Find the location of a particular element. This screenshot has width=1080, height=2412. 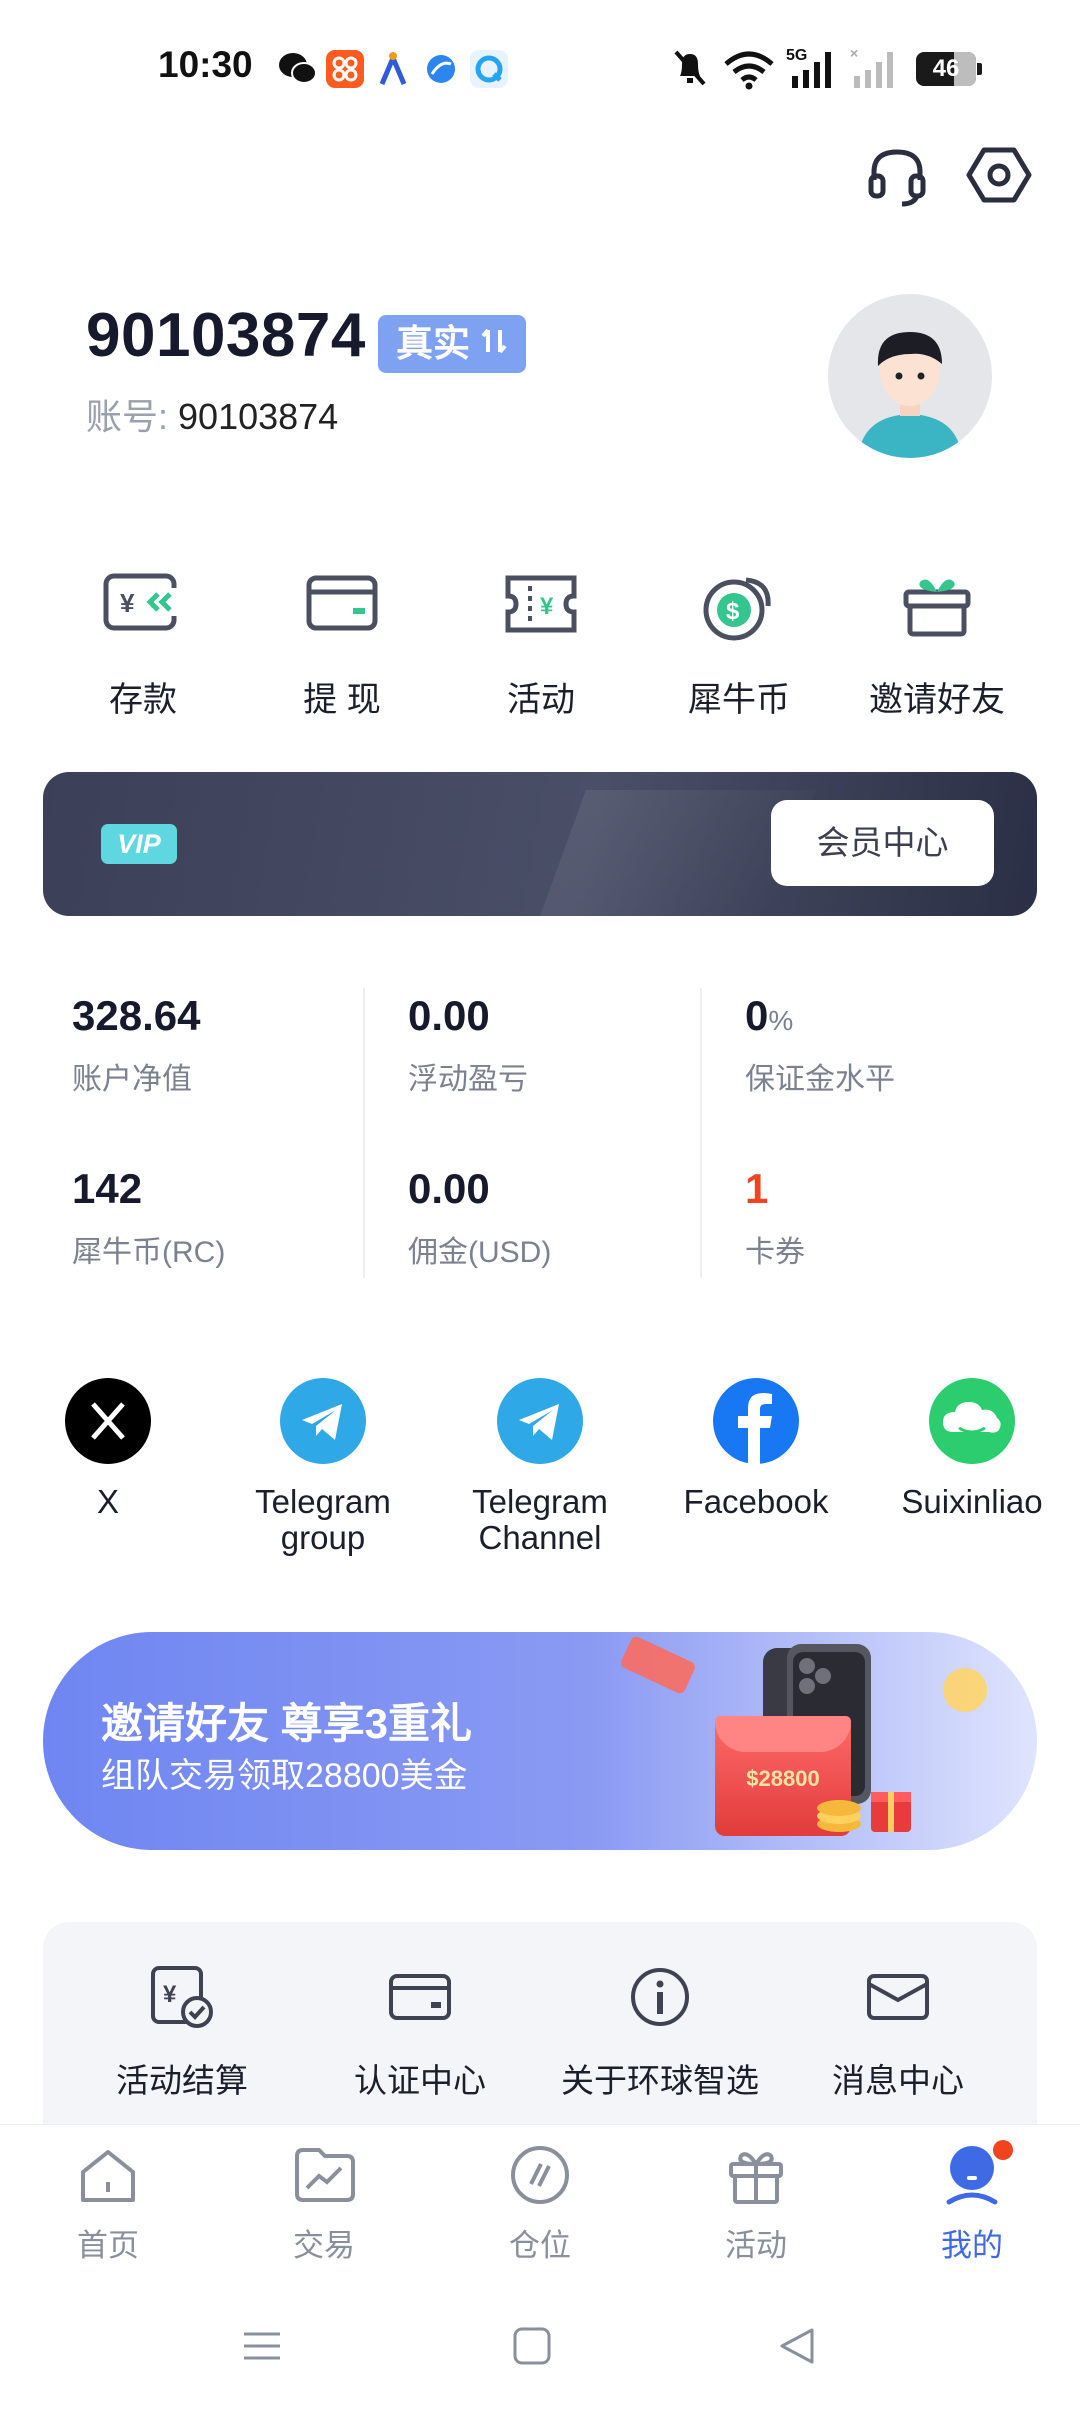

chat-cloud-icon is located at coordinates (972, 1421).